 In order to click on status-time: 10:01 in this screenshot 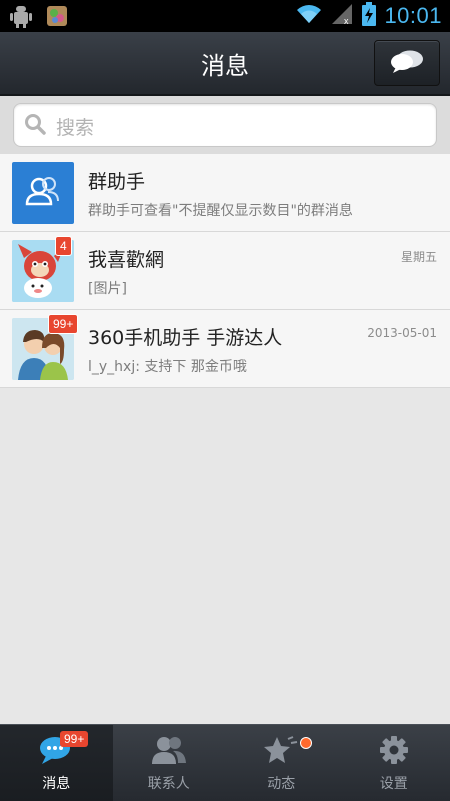, I will do `click(413, 16)`.